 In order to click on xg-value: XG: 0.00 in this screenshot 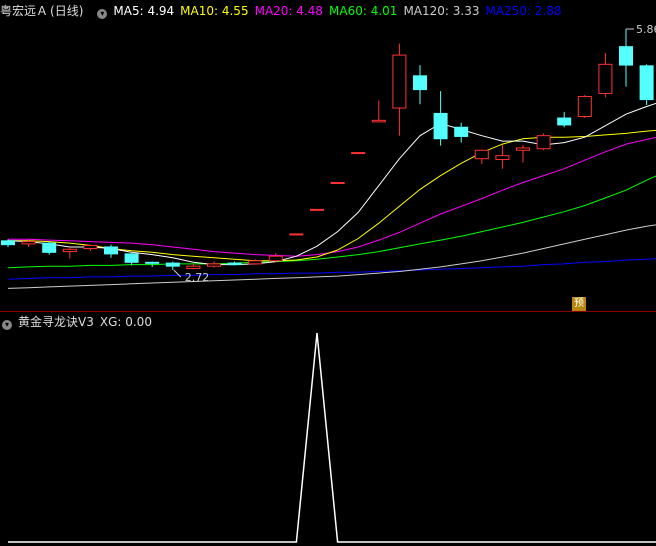, I will do `click(125, 322)`.